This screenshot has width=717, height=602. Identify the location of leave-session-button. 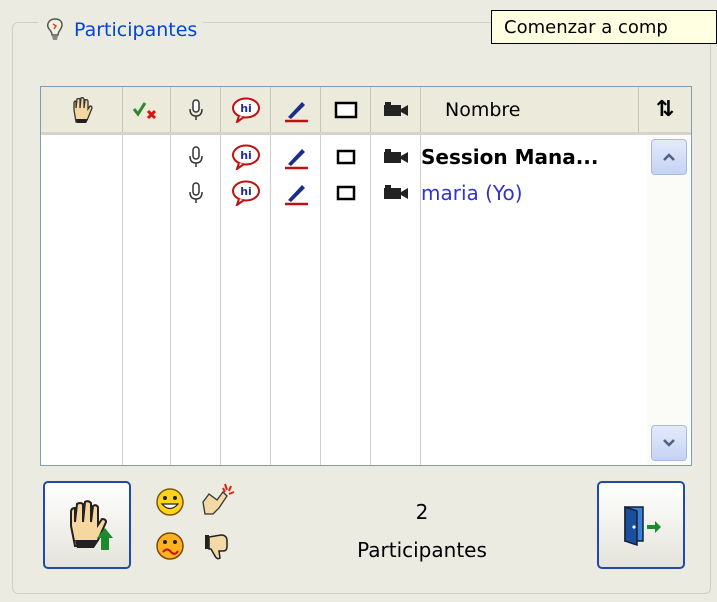
(641, 525).